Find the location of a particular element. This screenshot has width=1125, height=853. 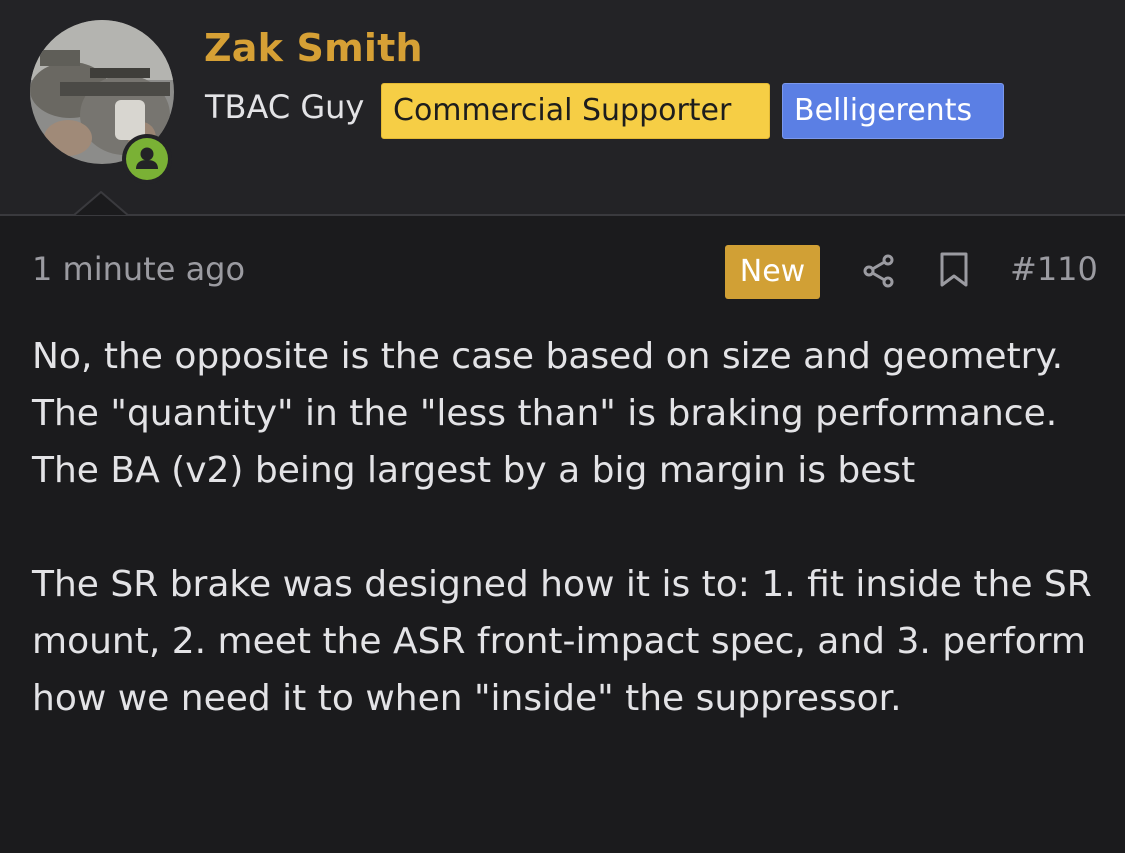

user-online-icon is located at coordinates (147, 158).